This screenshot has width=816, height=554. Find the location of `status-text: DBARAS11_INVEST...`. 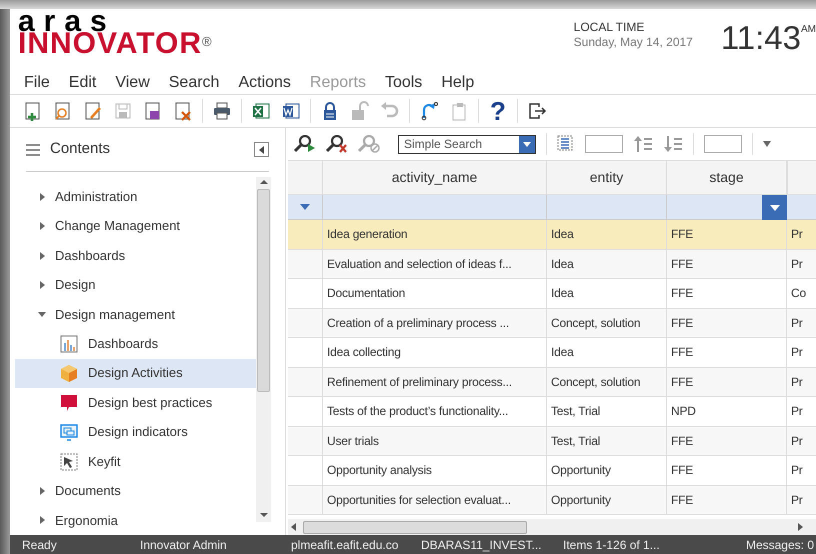

status-text: DBARAS11_INVEST... is located at coordinates (481, 545).